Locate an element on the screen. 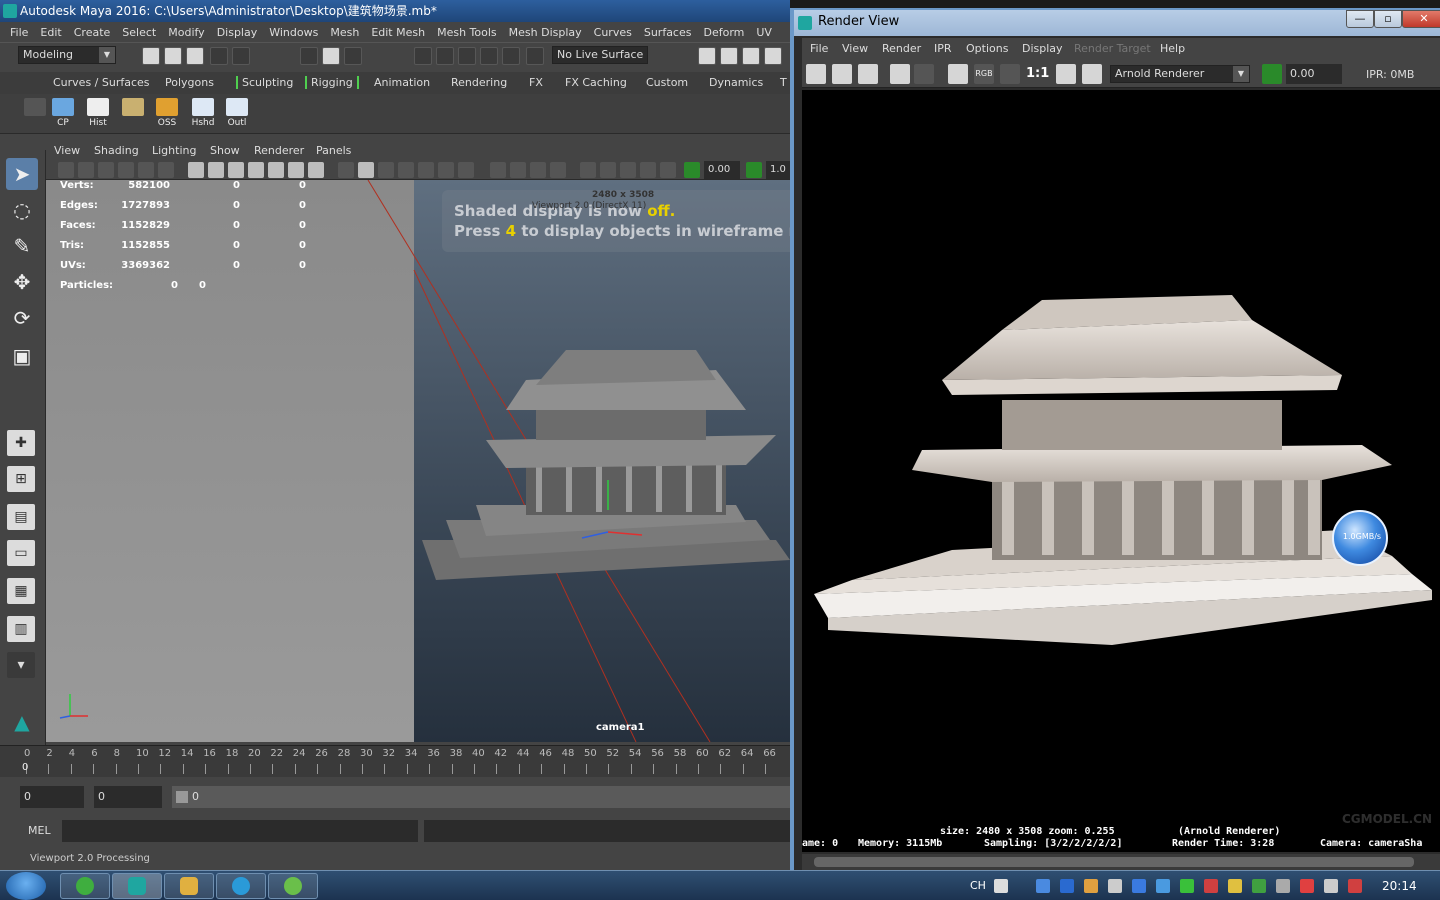 The height and width of the screenshot is (900, 1440). snap-view-icon is located at coordinates (489, 56).